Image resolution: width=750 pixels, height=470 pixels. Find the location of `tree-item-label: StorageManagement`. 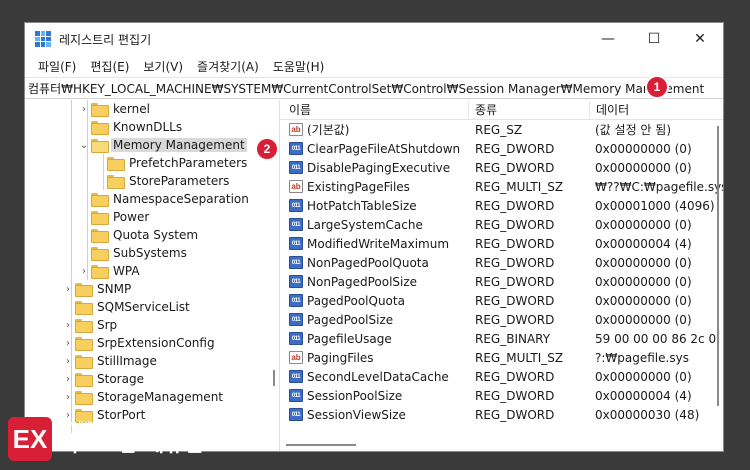

tree-item-label: StorageManagement is located at coordinates (160, 397).